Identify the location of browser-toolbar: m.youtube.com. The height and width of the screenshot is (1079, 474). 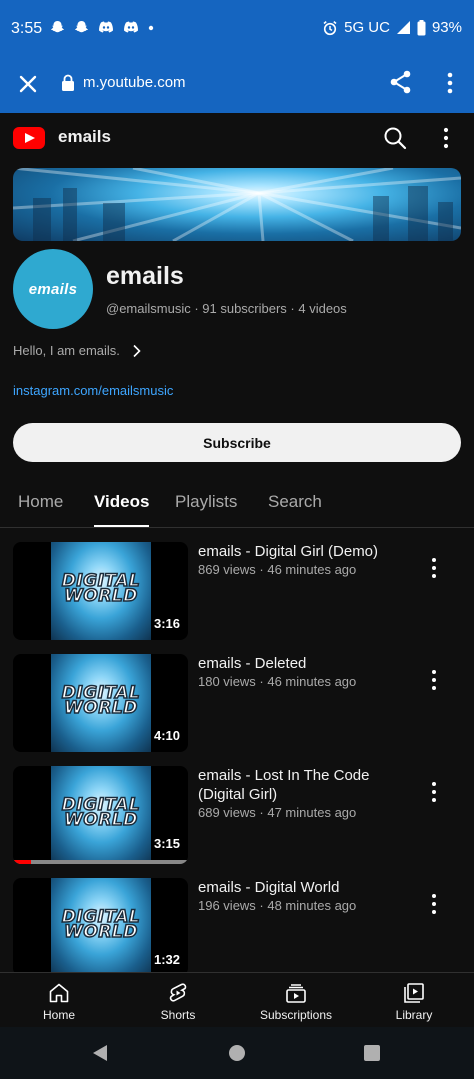
(237, 85).